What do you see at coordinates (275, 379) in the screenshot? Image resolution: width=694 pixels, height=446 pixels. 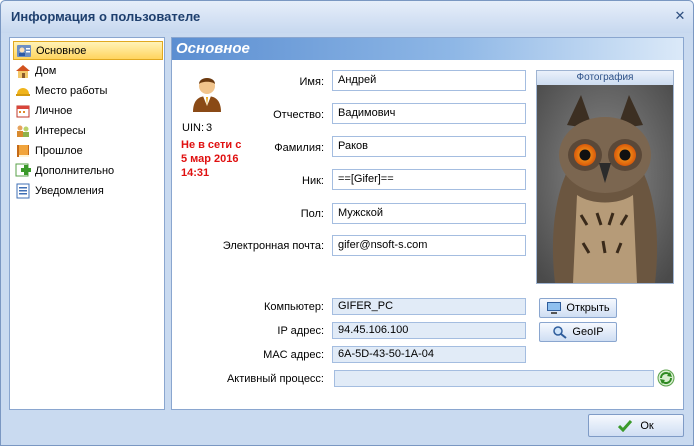 I see `process-label: Активный процесс:` at bounding box center [275, 379].